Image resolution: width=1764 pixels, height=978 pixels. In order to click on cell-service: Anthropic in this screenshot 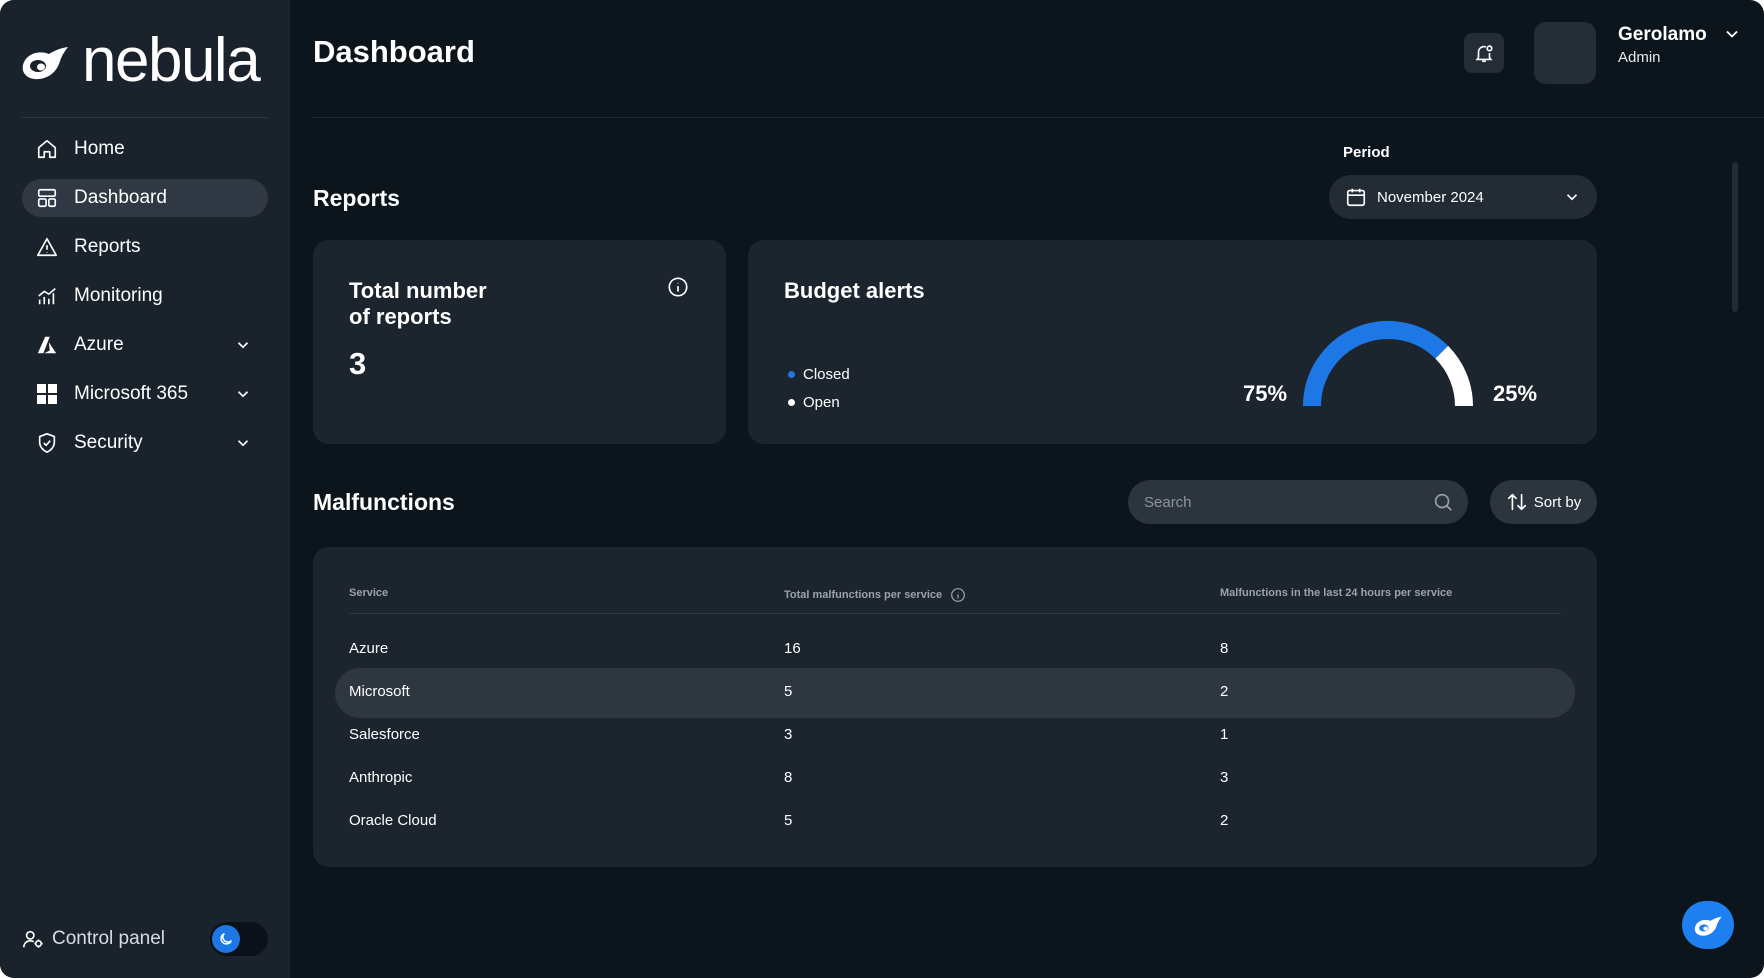, I will do `click(381, 777)`.